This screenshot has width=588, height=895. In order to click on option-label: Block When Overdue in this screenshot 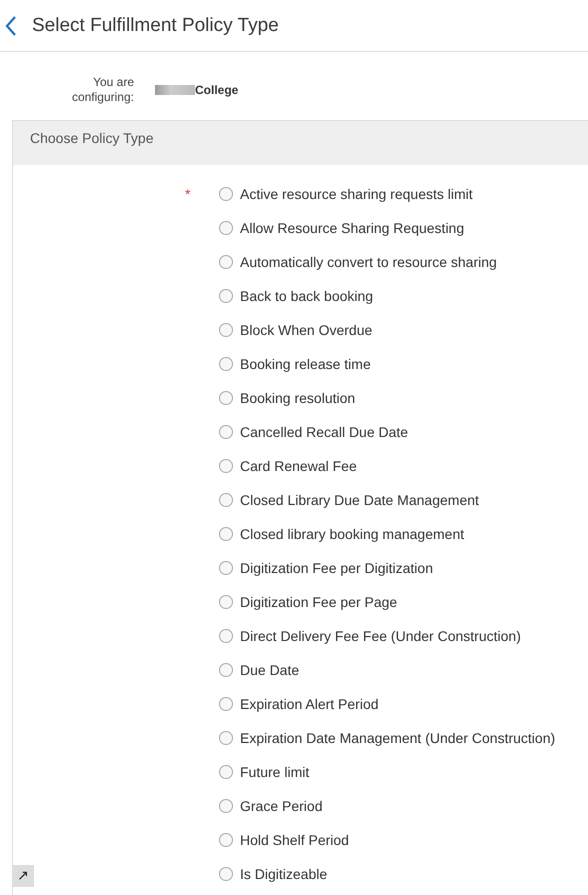, I will do `click(306, 330)`.